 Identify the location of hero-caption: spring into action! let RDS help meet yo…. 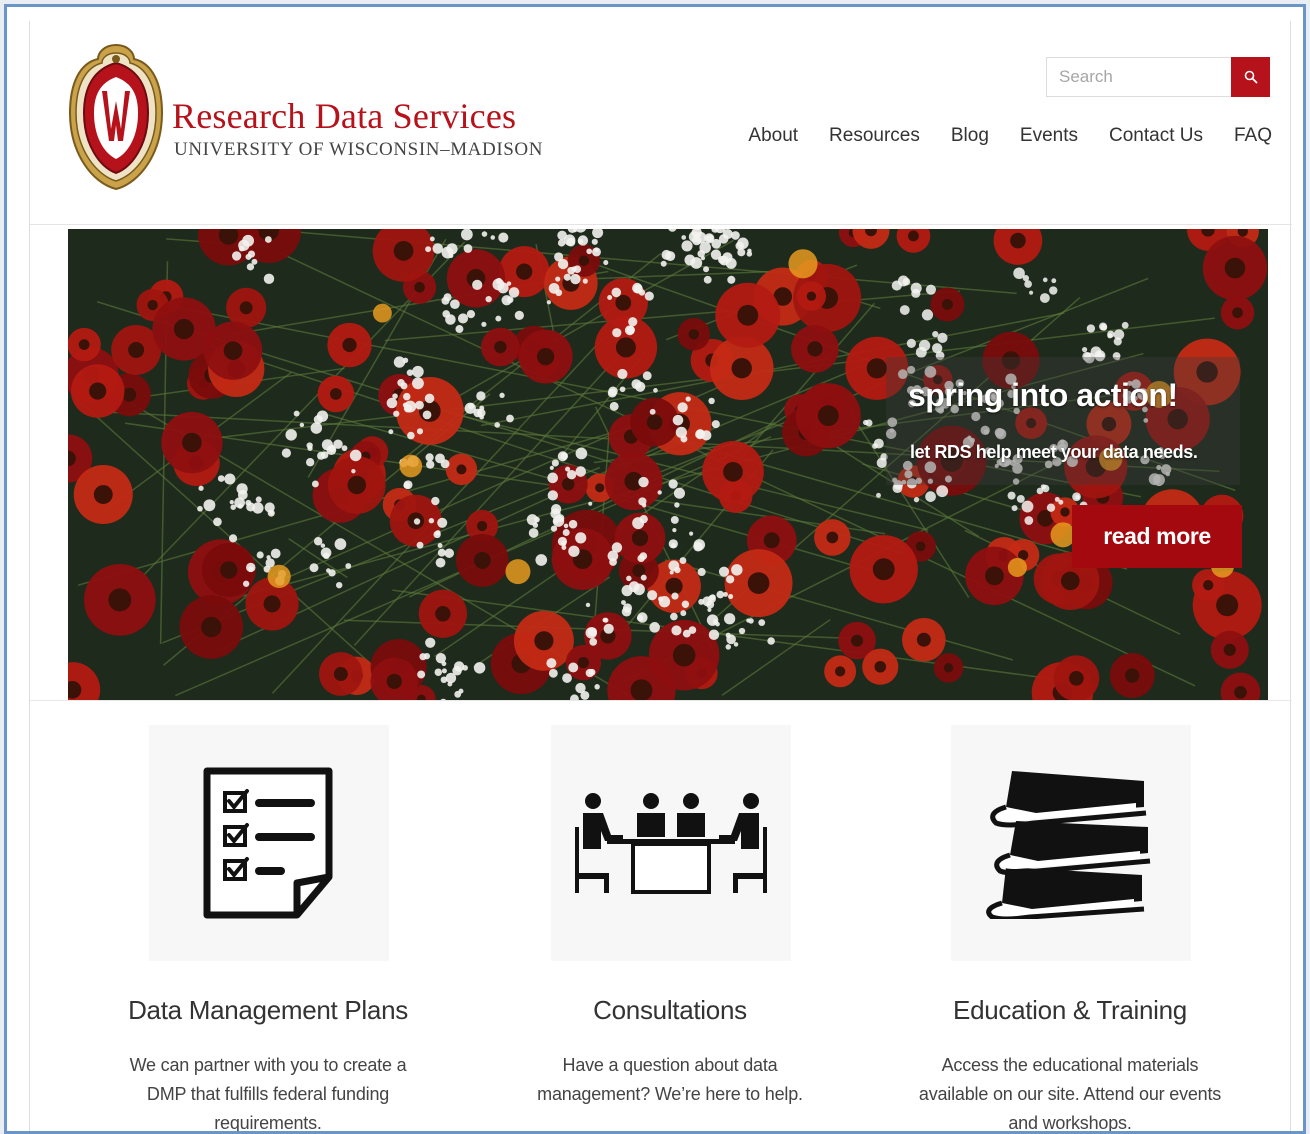
(1063, 421).